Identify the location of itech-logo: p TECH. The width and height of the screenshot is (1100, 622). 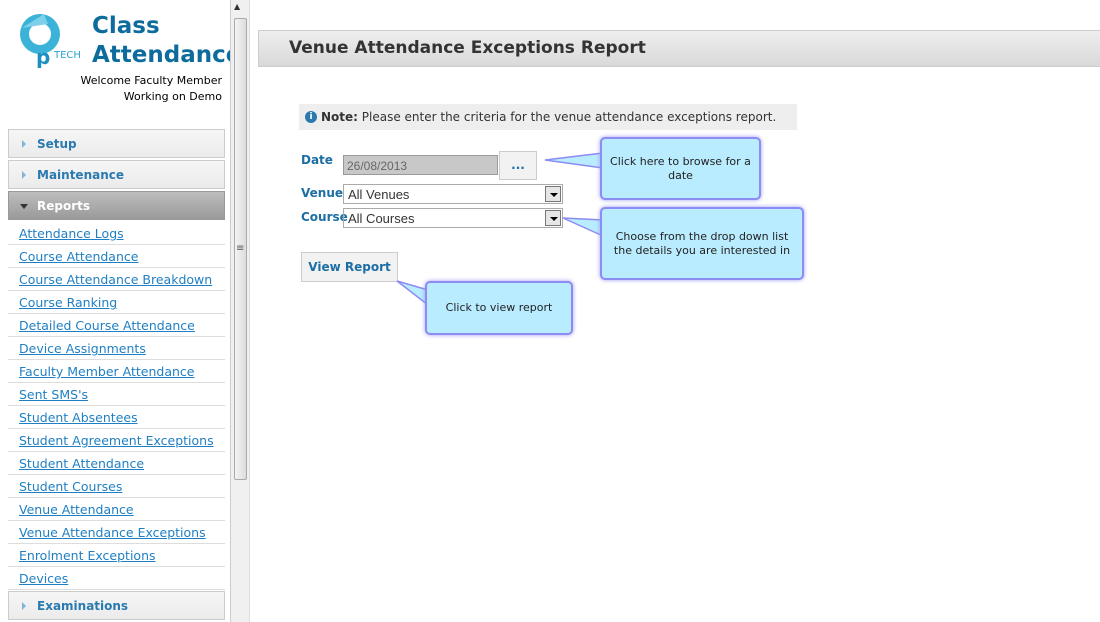
(50, 41).